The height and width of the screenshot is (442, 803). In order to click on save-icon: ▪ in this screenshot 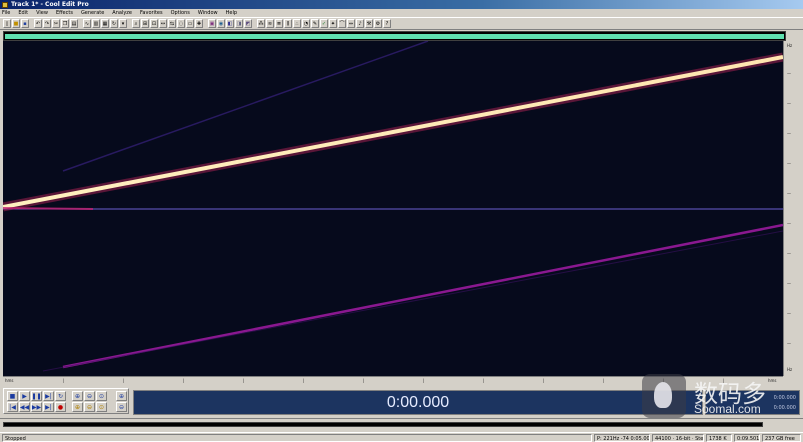, I will do `click(25, 23)`.